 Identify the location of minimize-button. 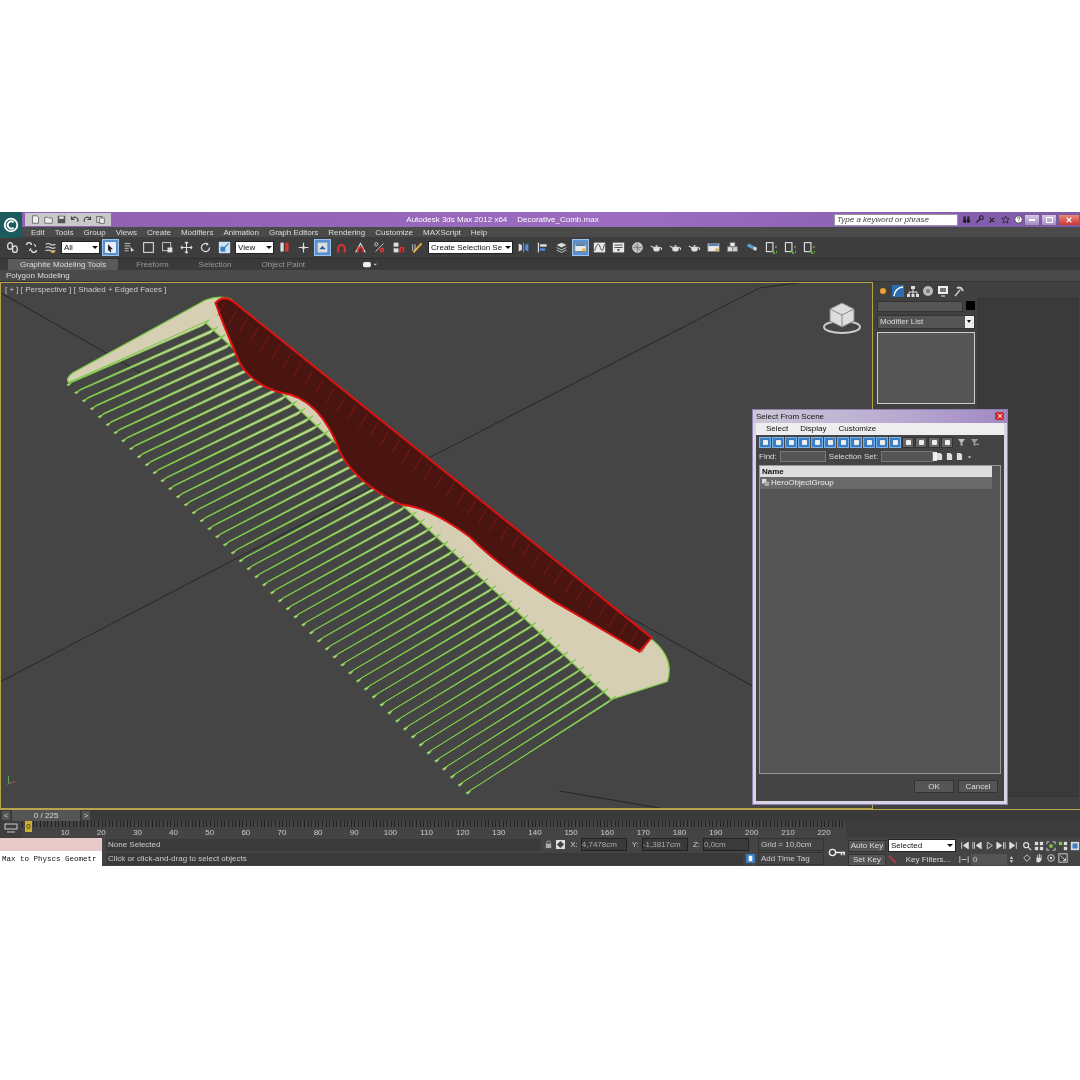
(1032, 219).